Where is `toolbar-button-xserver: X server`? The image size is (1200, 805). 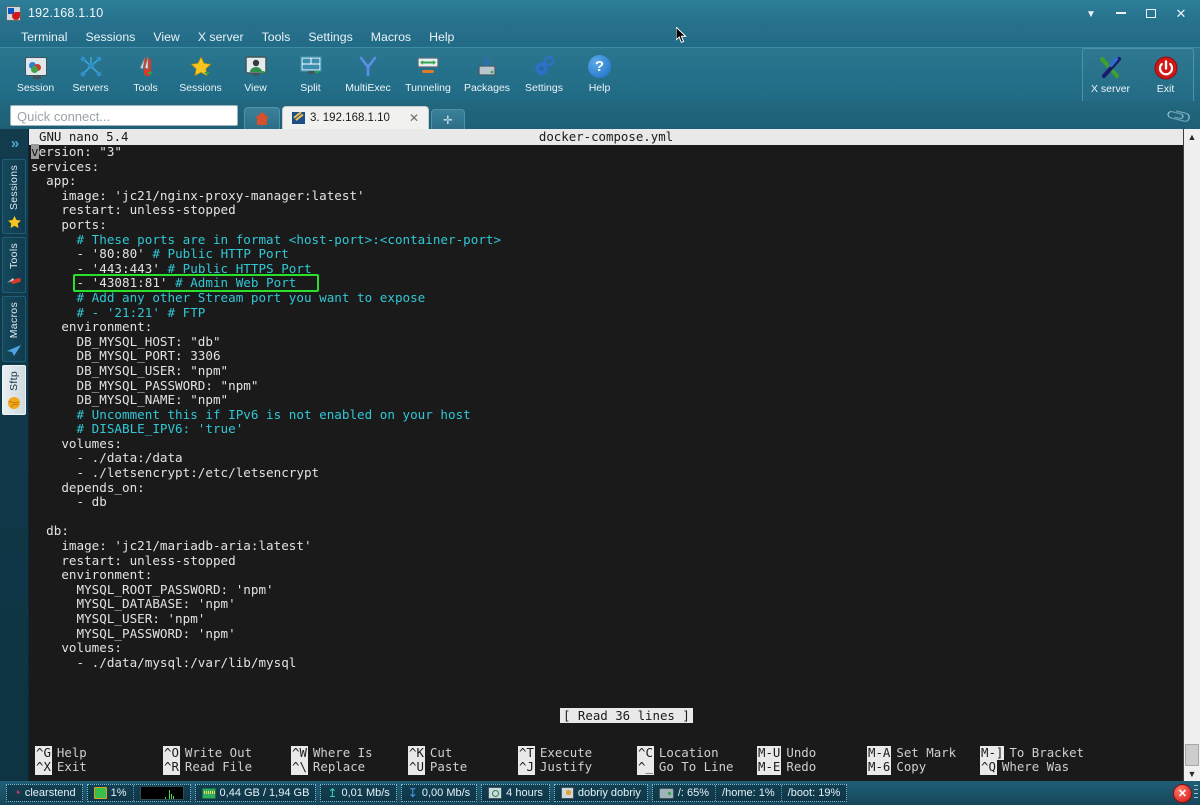
toolbar-button-xserver: X server is located at coordinates (1110, 78).